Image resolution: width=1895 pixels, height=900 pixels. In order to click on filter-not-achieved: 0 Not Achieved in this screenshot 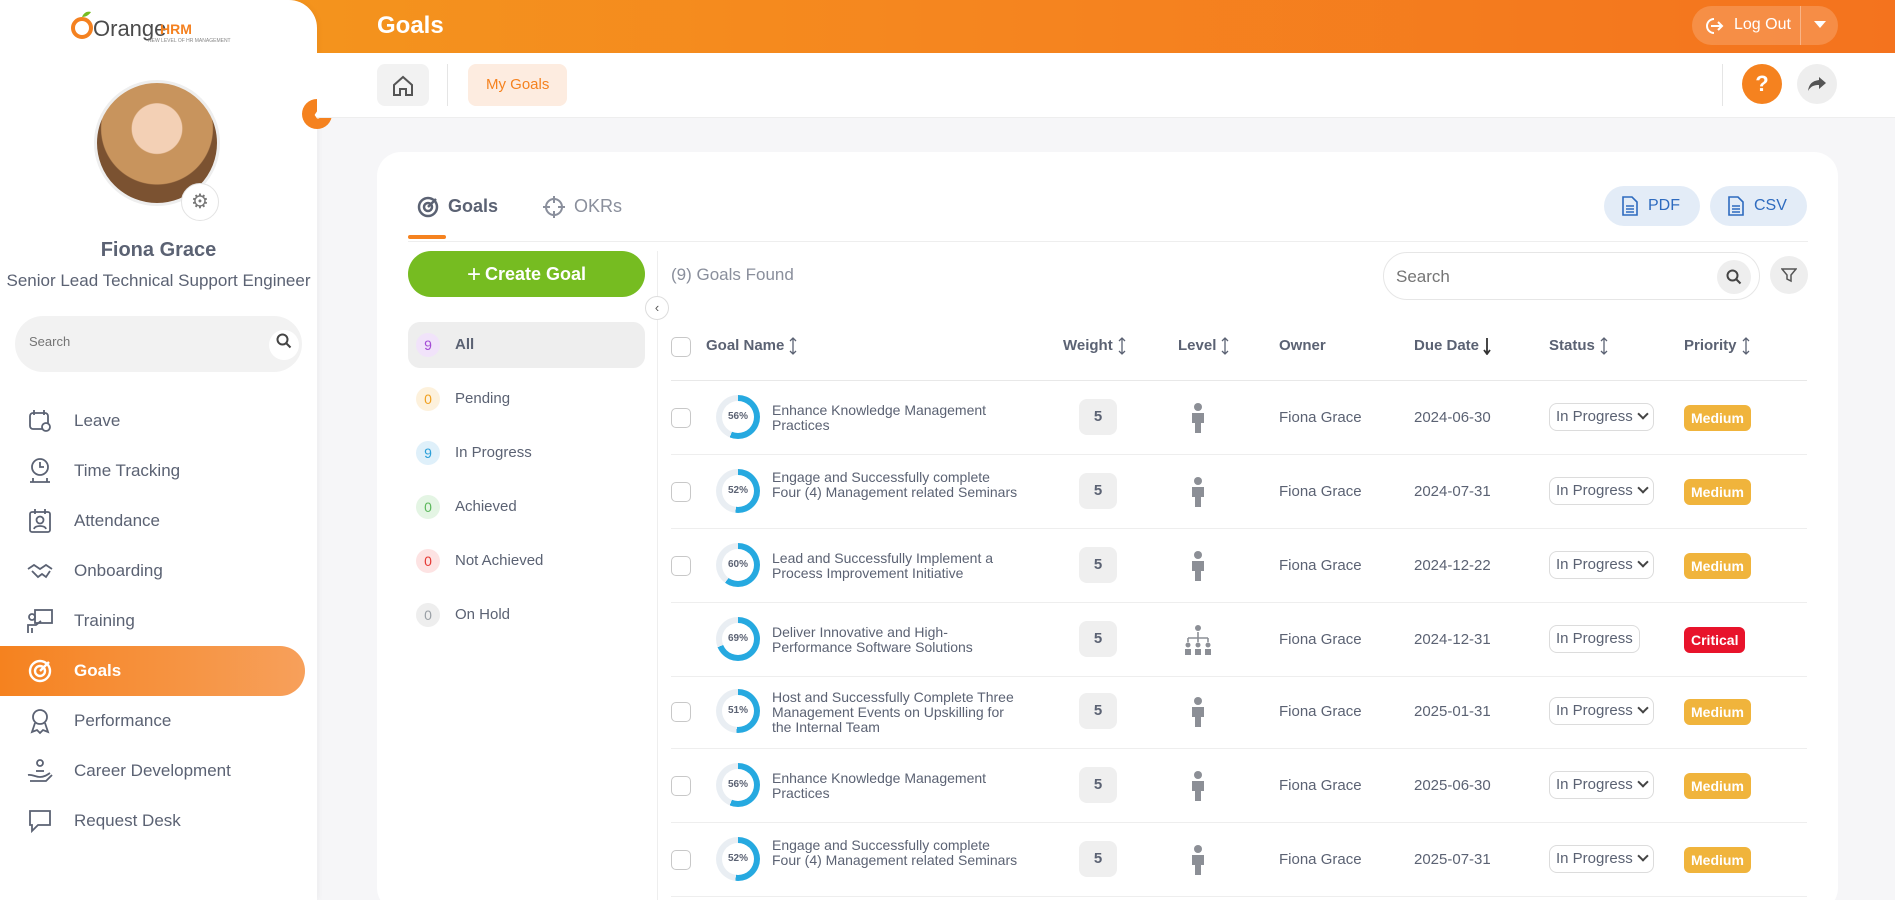, I will do `click(526, 561)`.